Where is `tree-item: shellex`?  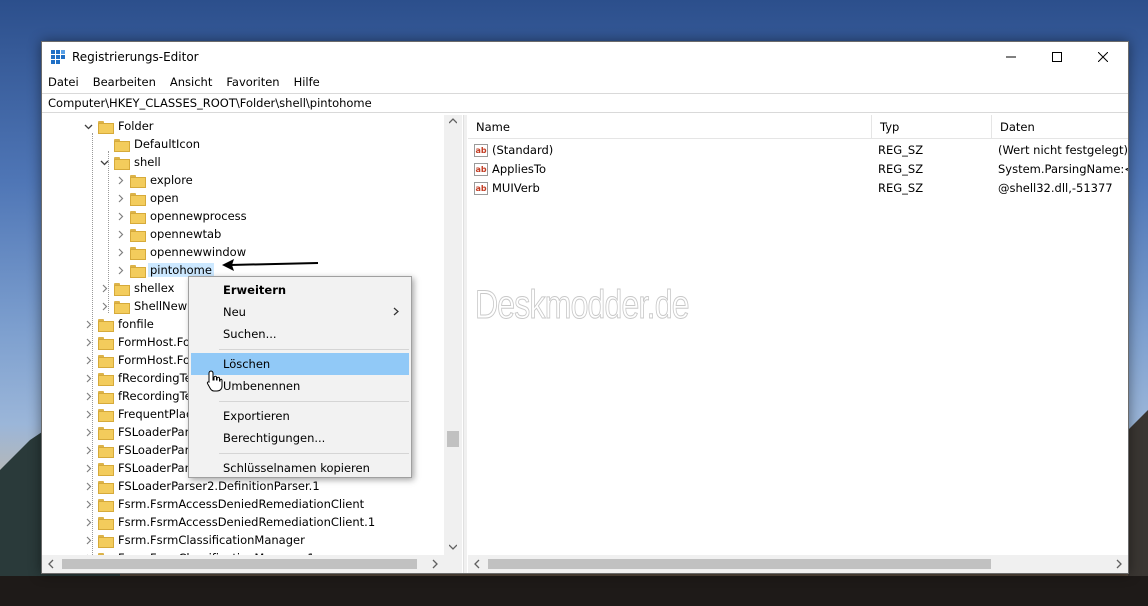
tree-item: shellex is located at coordinates (137, 288).